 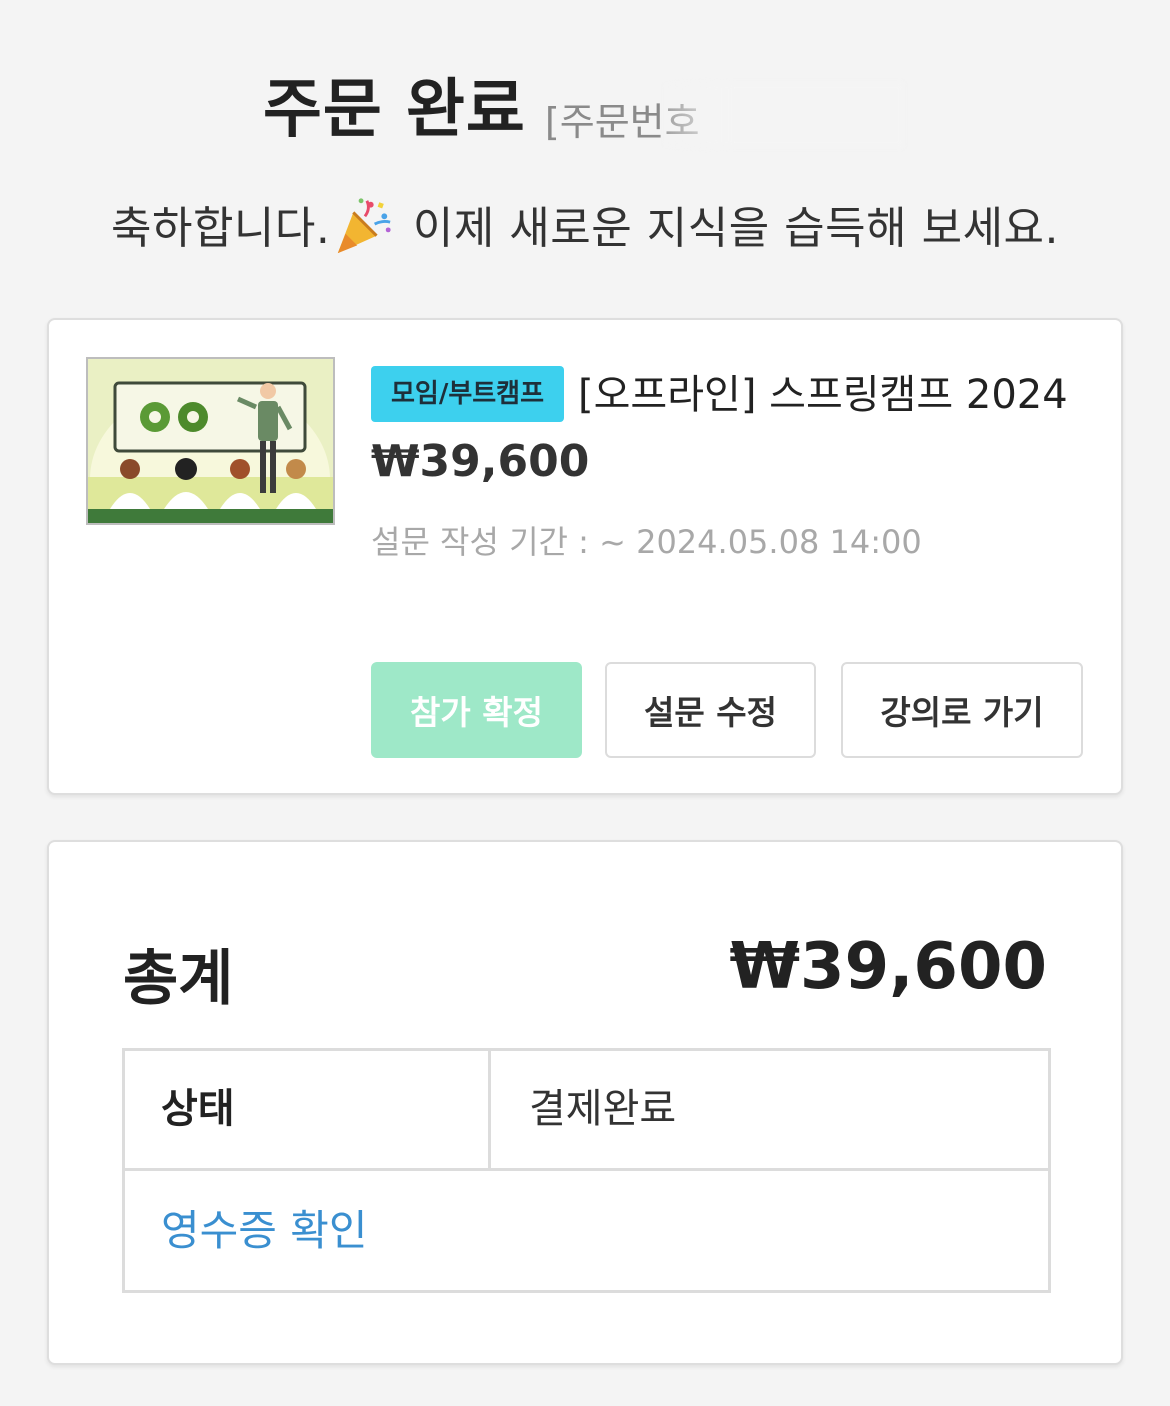 What do you see at coordinates (364, 226) in the screenshot?
I see `party-popper-icon` at bounding box center [364, 226].